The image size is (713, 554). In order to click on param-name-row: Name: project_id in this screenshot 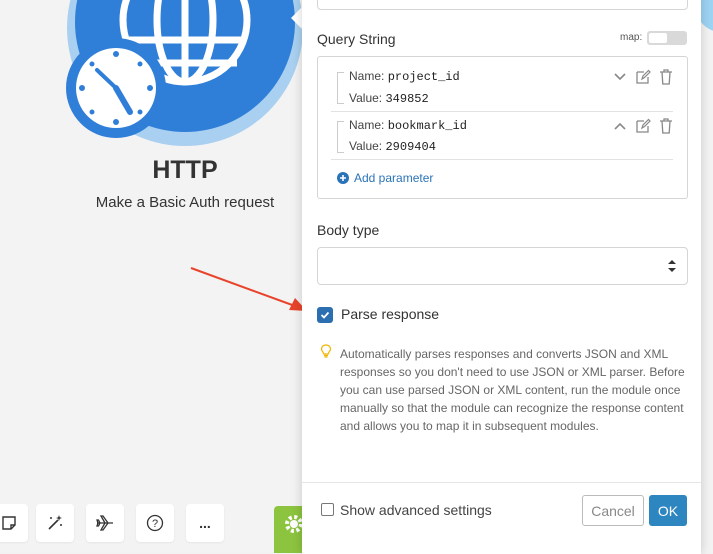, I will do `click(404, 76)`.